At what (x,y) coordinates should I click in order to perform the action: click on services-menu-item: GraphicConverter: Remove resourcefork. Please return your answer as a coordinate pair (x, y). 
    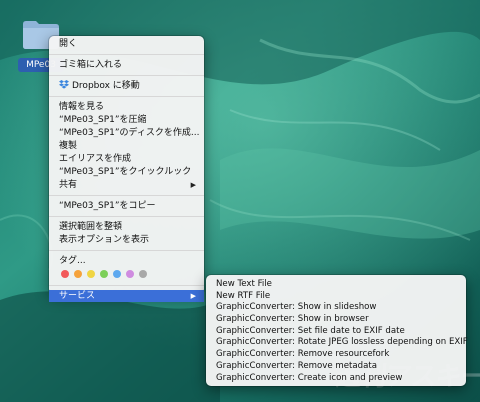
    Looking at the image, I should click on (336, 355).